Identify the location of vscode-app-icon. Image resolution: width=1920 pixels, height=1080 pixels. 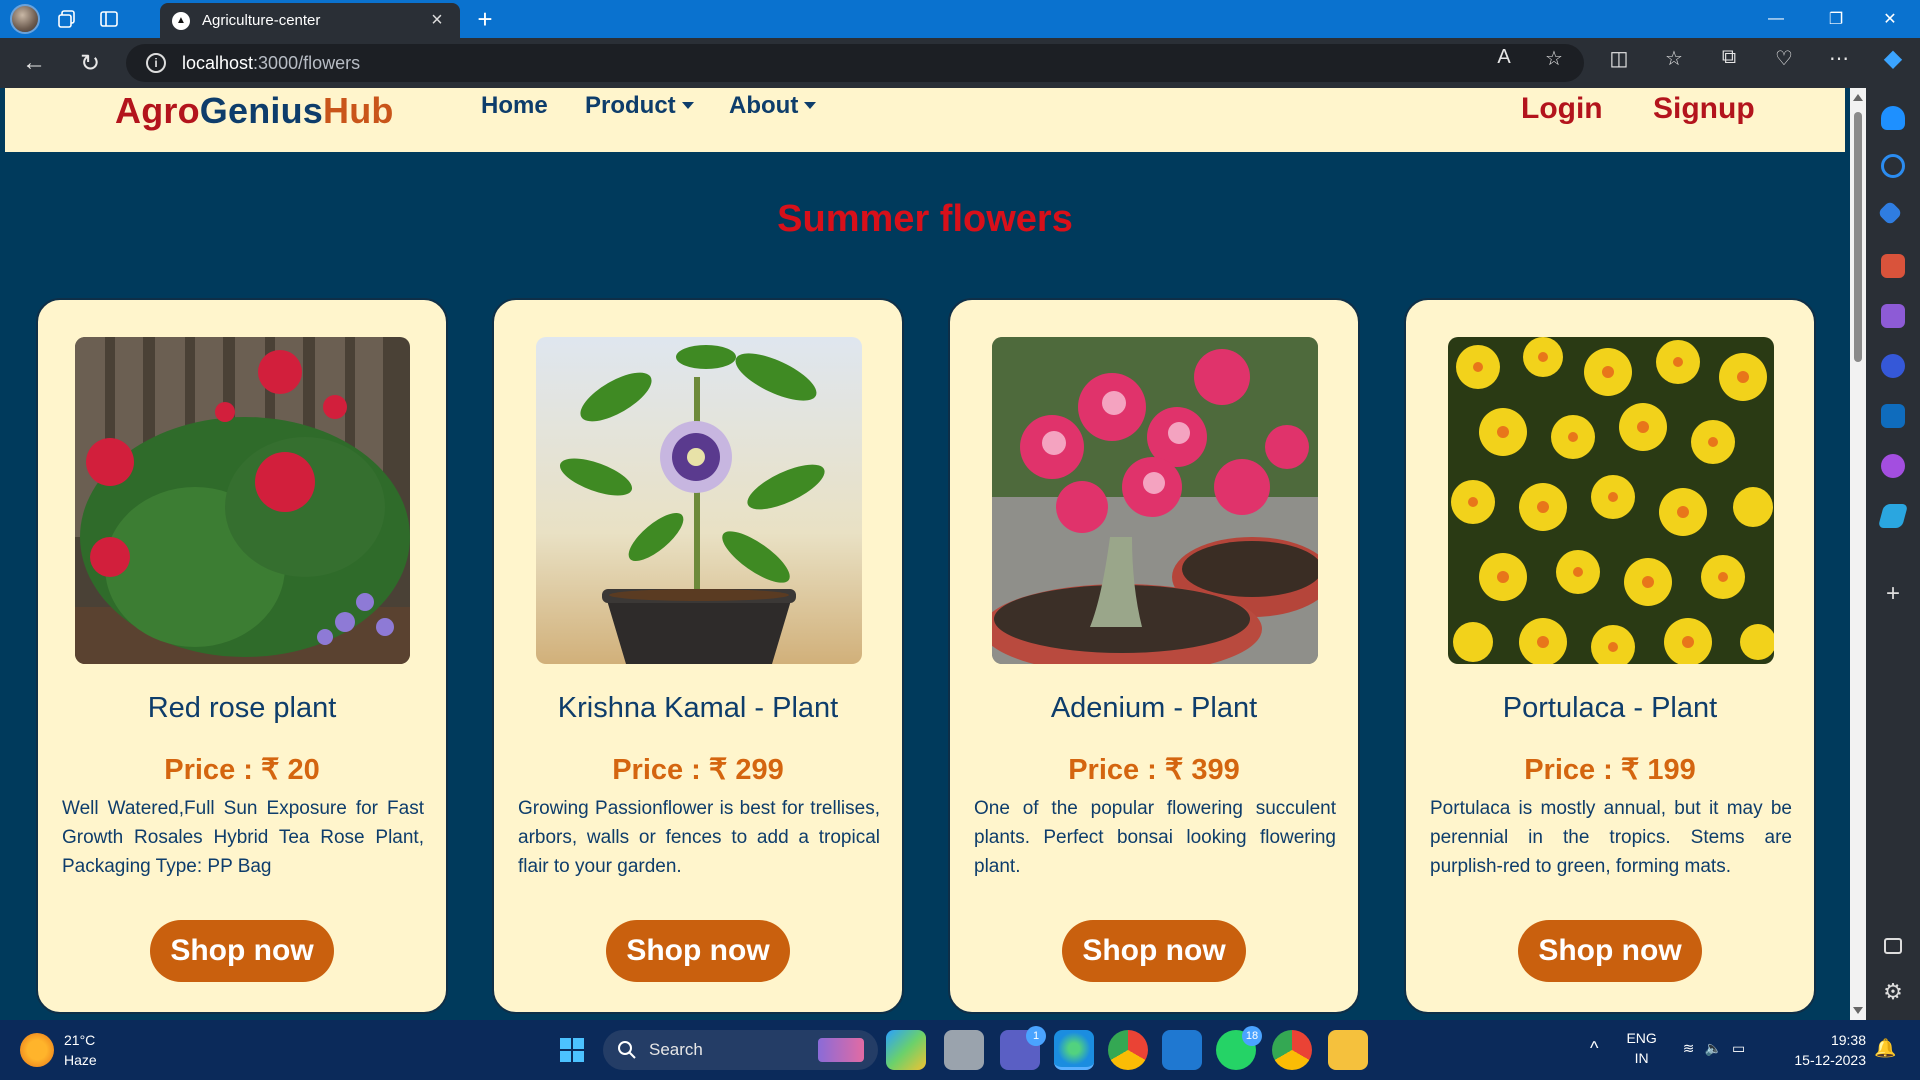
(1182, 1050).